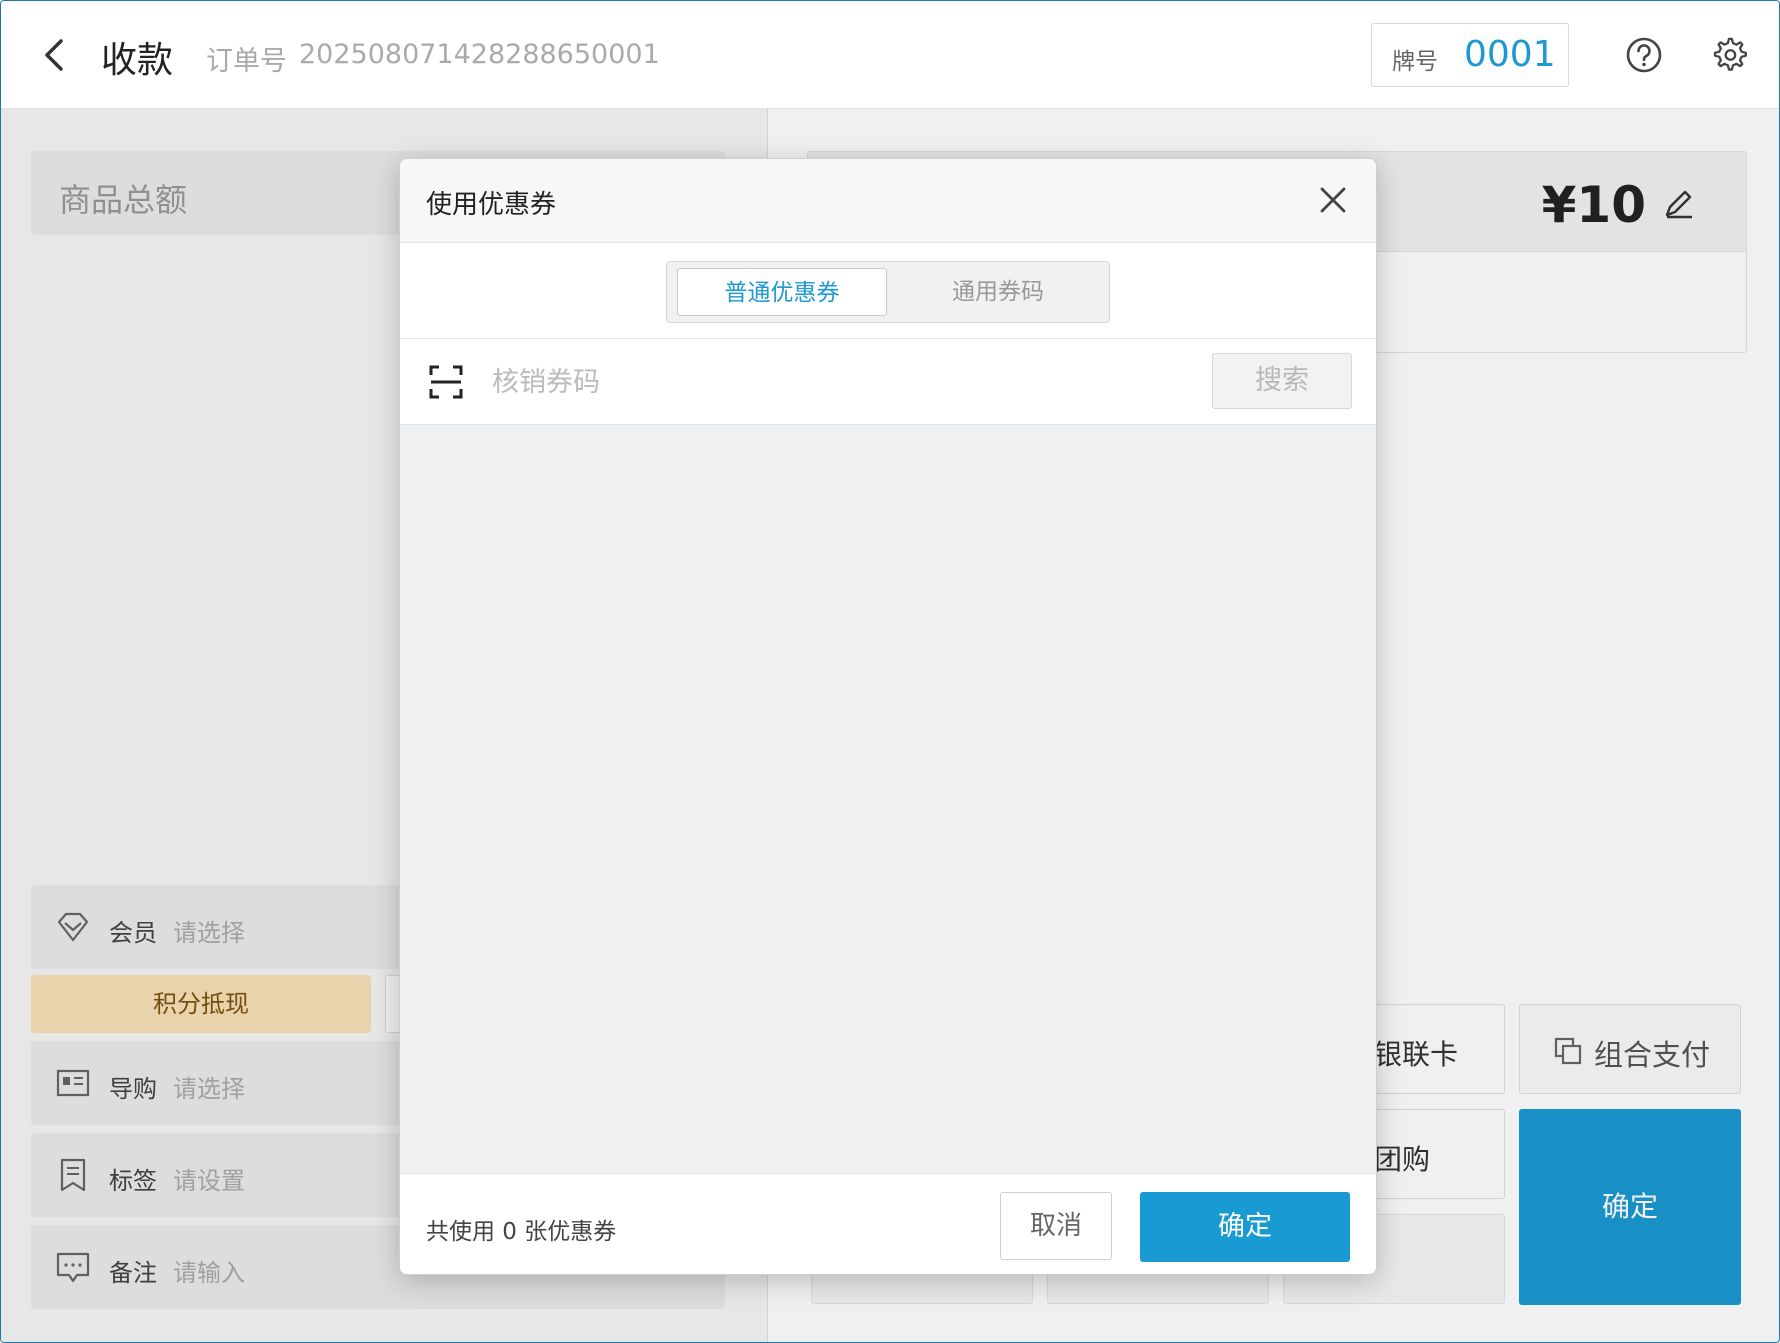 Image resolution: width=1780 pixels, height=1343 pixels. Describe the element at coordinates (888, 201) in the screenshot. I see `coupon-dialog-header: 使用优惠券` at that location.